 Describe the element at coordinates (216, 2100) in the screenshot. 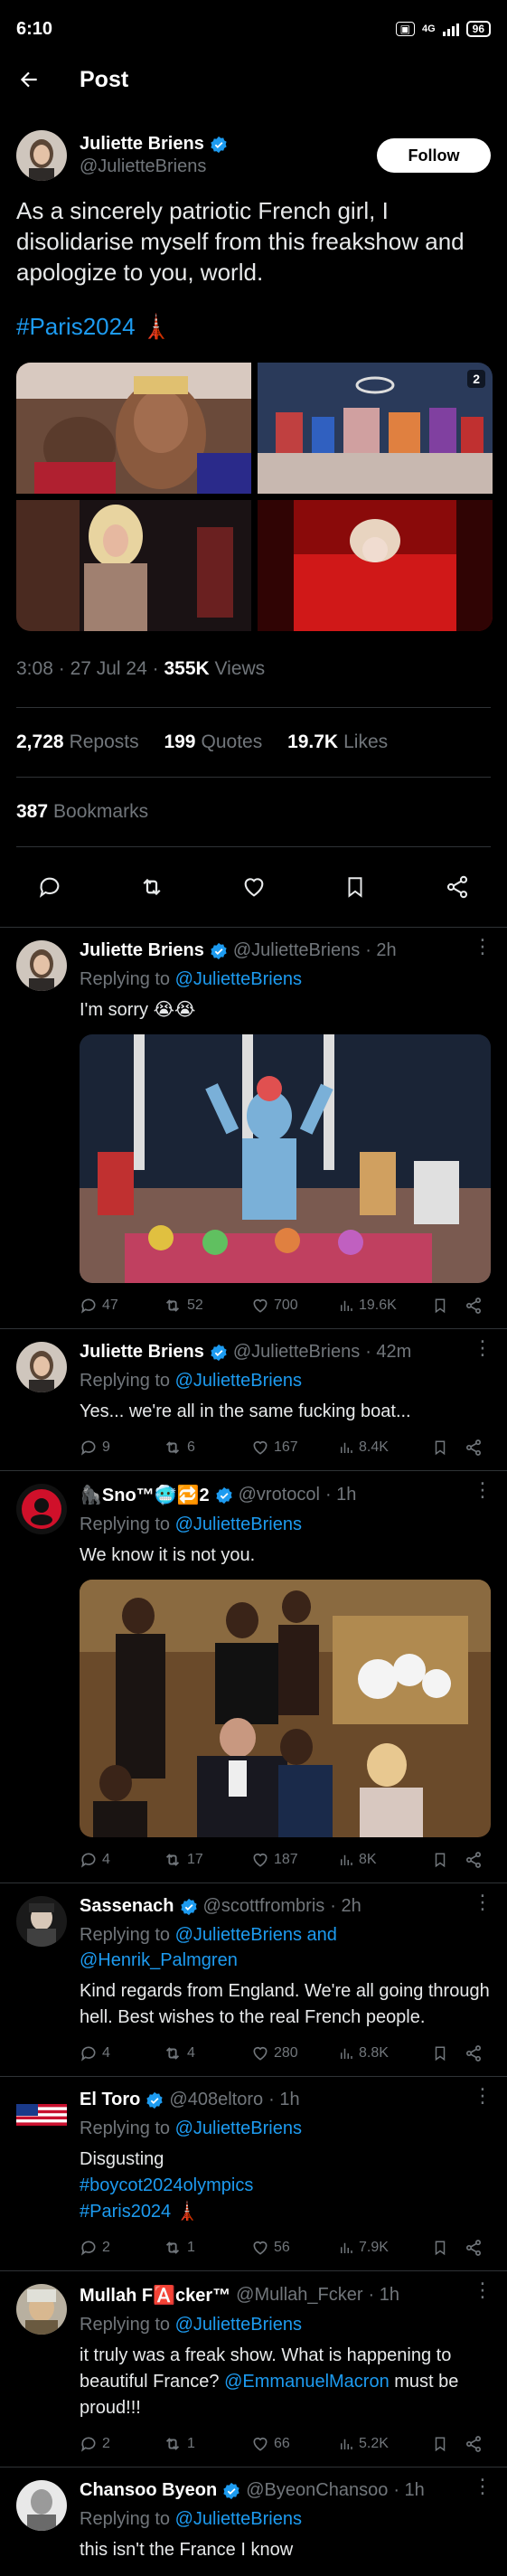

I see `reply-author-handle: @408eltoro` at that location.